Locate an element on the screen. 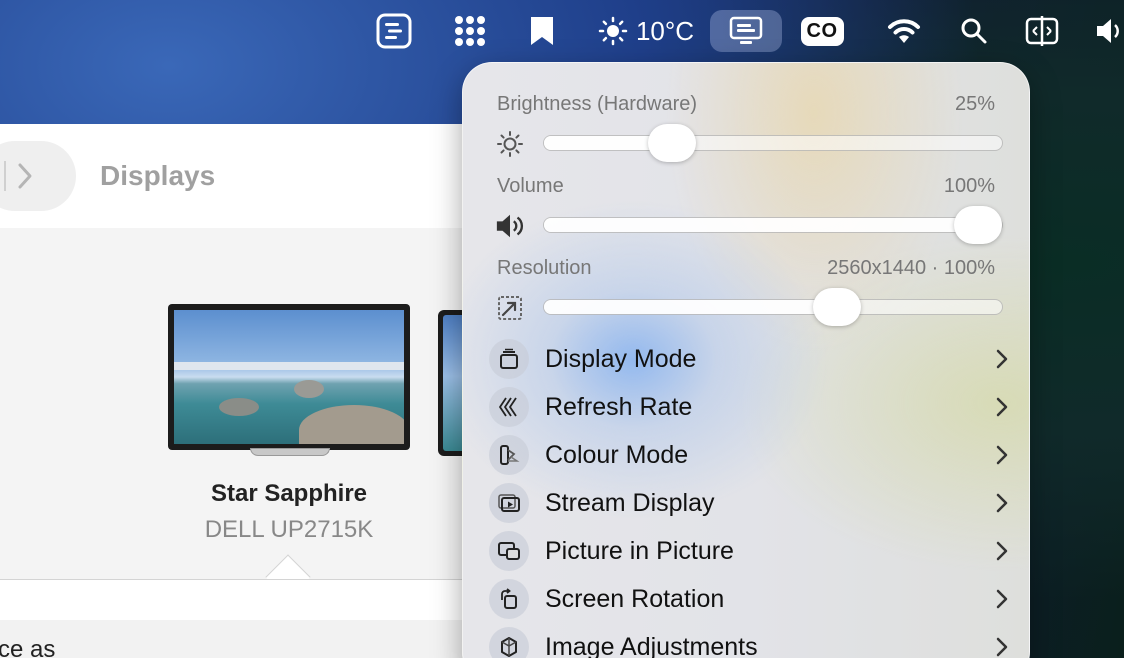 The image size is (1124, 658). page-title: Displays is located at coordinates (158, 175).